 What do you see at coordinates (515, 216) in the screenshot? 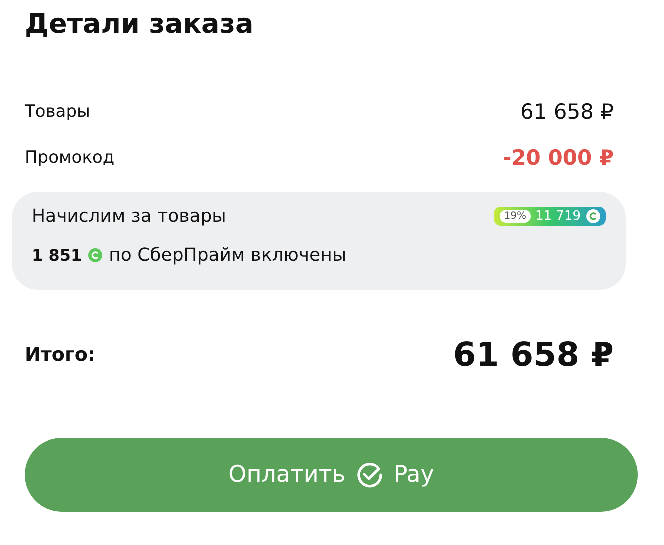
I see `percent-label: 19%` at bounding box center [515, 216].